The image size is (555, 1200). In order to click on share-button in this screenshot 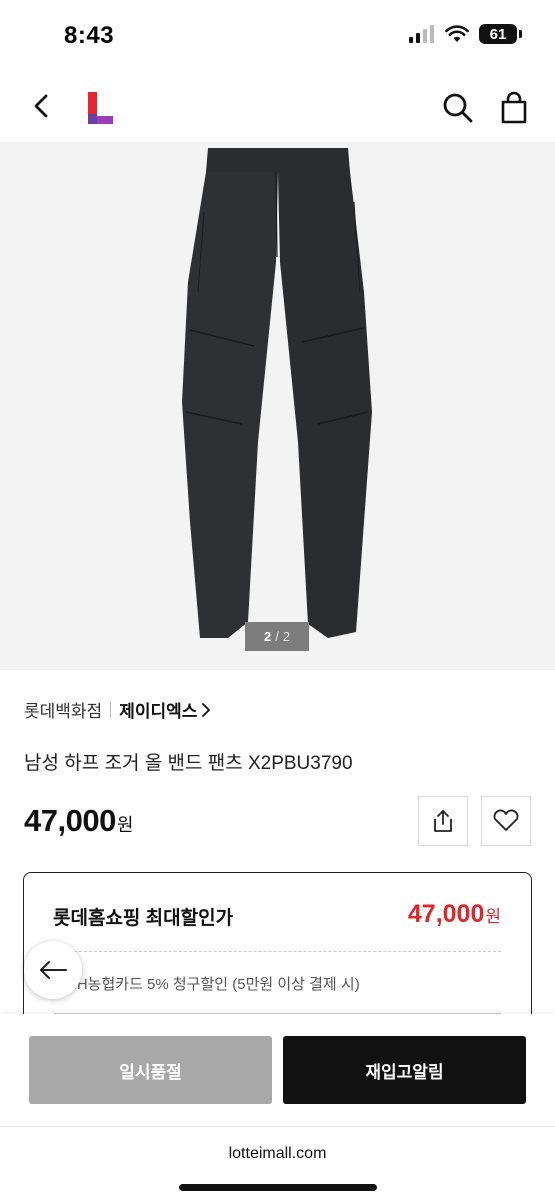, I will do `click(443, 821)`.